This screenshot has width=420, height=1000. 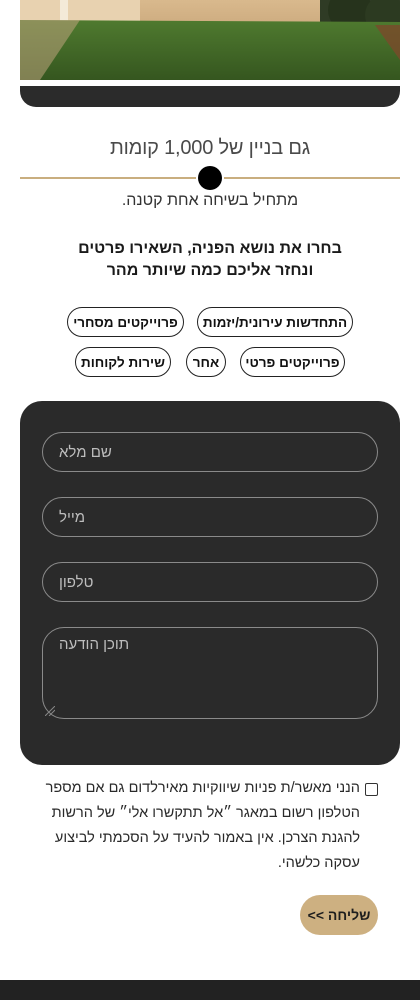 What do you see at coordinates (312, 178) in the screenshot?
I see `divider-line-right` at bounding box center [312, 178].